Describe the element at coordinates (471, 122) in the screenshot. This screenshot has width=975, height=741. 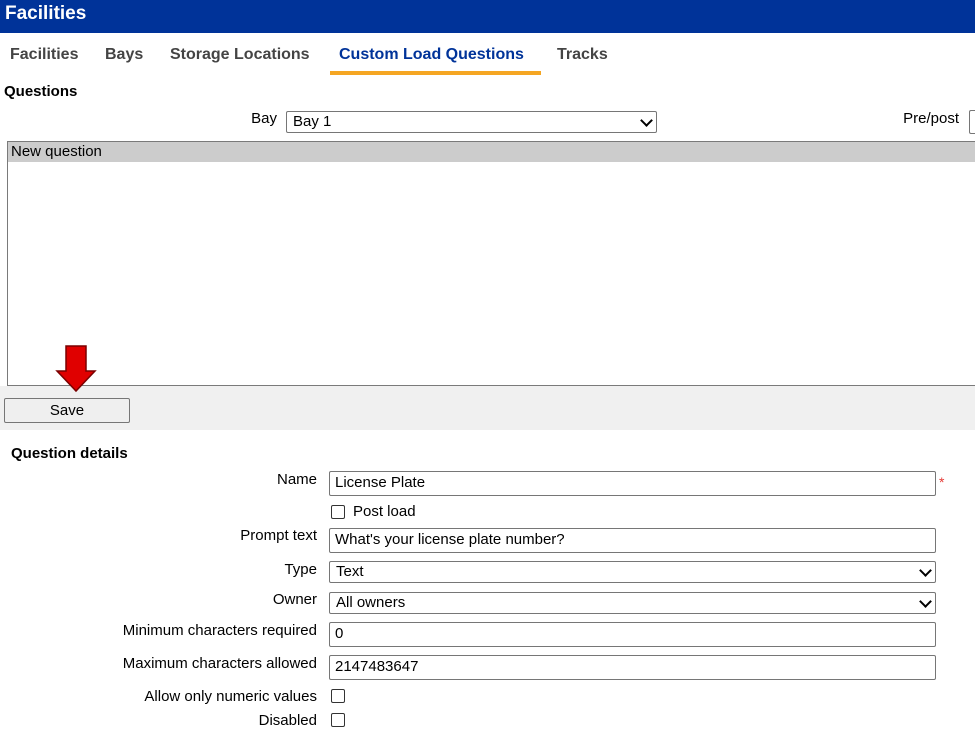
I see `bay-select: Bay 1` at that location.